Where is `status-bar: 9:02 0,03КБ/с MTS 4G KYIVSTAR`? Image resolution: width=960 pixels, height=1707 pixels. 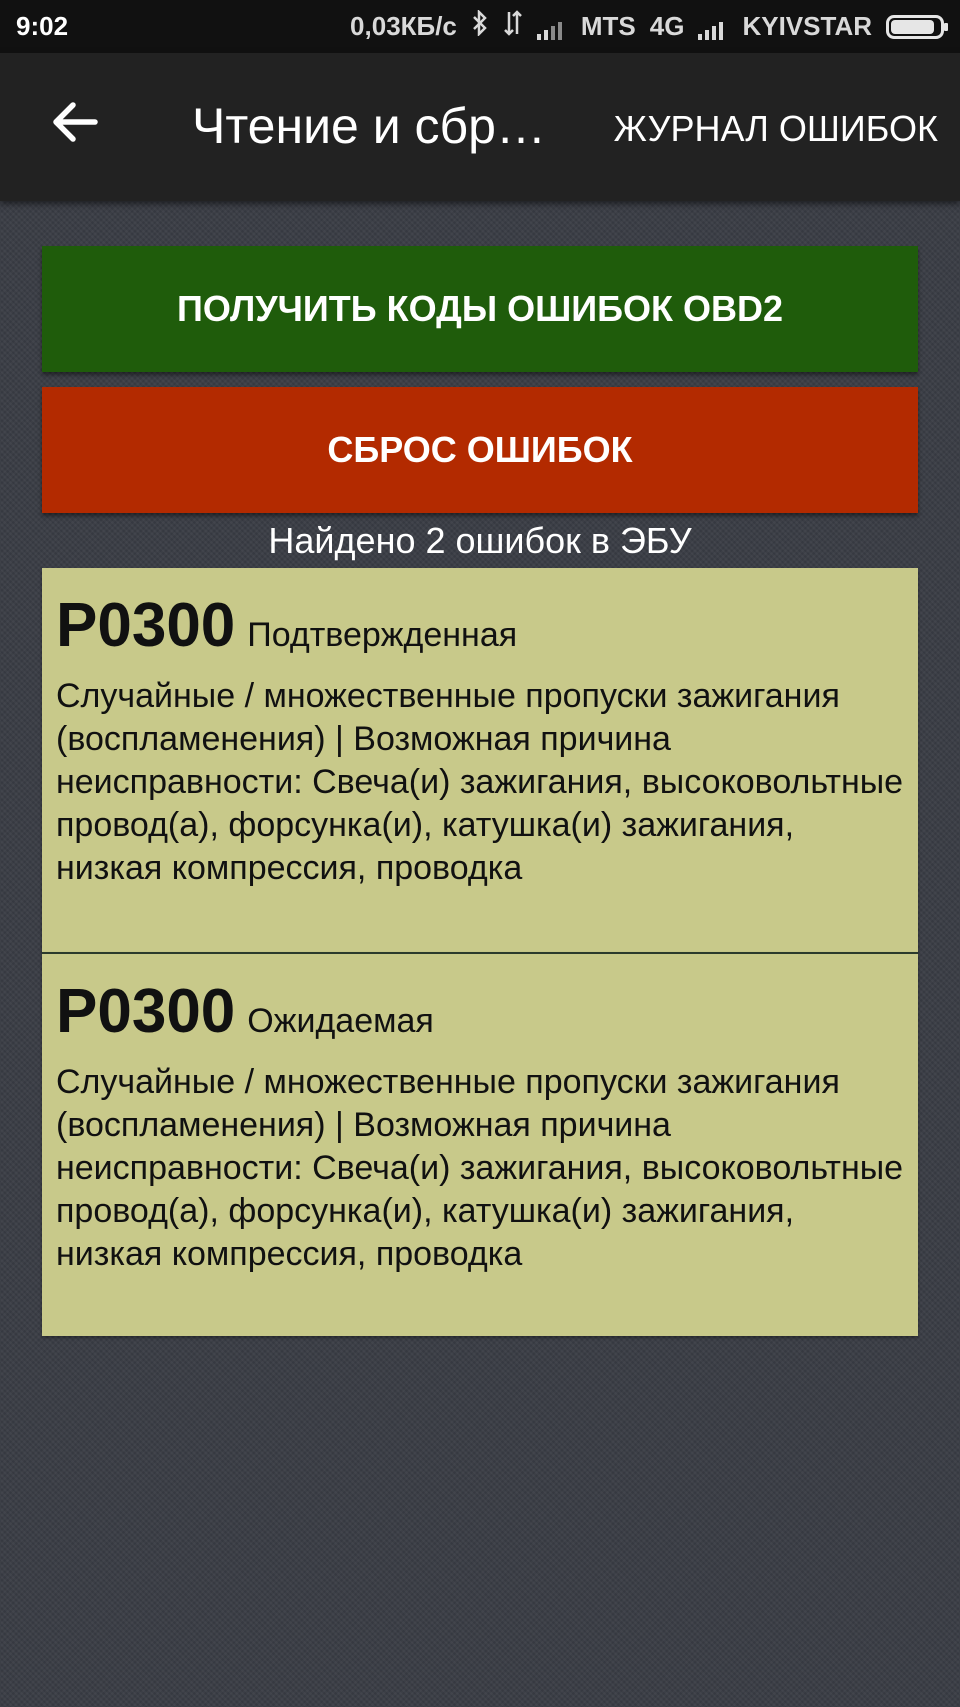
status-bar: 9:02 0,03КБ/с MTS 4G KYIVSTAR is located at coordinates (480, 26).